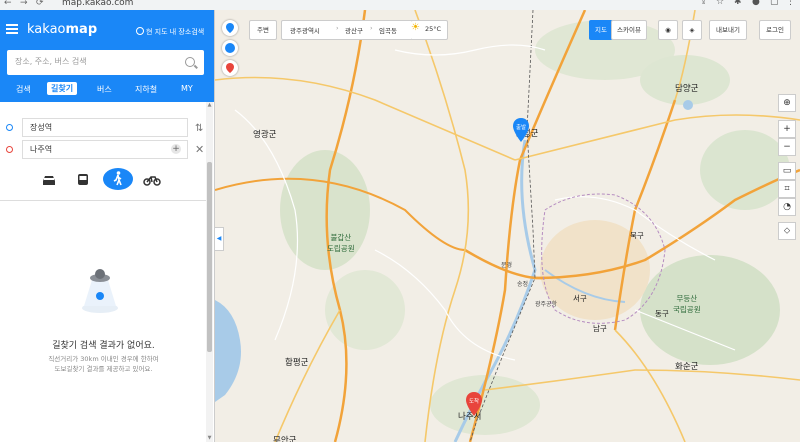 This screenshot has height=442, width=800. What do you see at coordinates (600, 328) in the screenshot?
I see `map-label-nam-gu: 남구` at bounding box center [600, 328].